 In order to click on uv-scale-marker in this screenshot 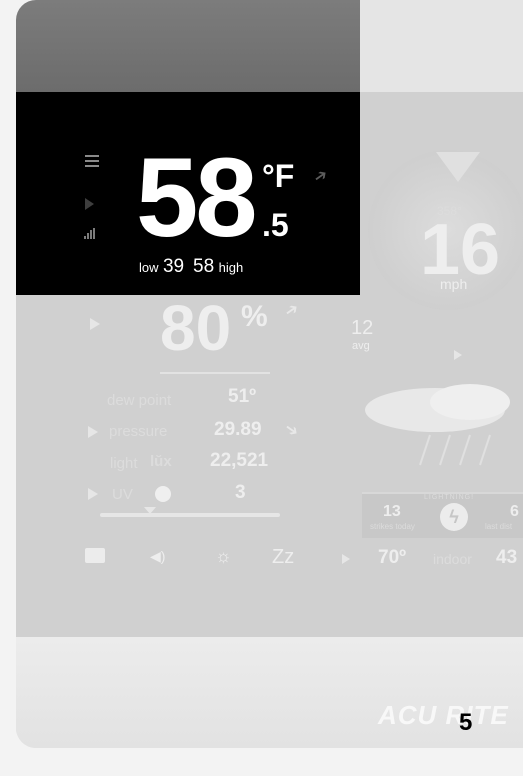, I will do `click(150, 510)`.